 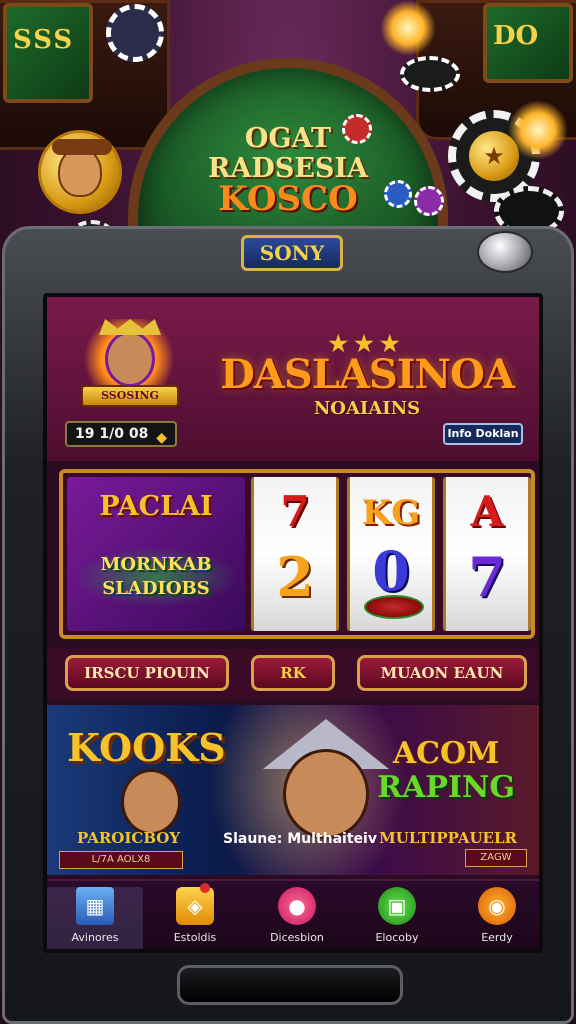 I want to click on nav-label: Estoldis, so click(x=195, y=937).